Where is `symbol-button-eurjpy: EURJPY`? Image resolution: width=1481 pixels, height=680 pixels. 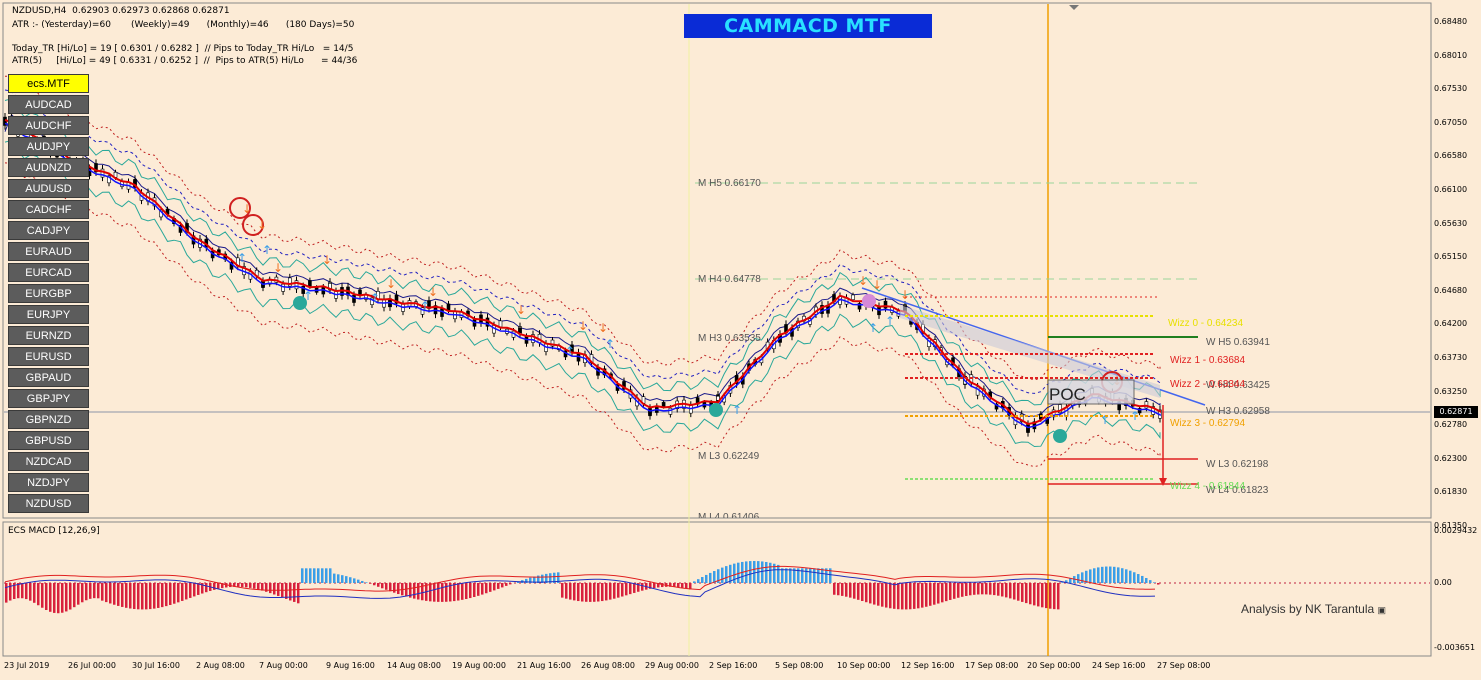
symbol-button-eurjpy: EURJPY is located at coordinates (48, 314).